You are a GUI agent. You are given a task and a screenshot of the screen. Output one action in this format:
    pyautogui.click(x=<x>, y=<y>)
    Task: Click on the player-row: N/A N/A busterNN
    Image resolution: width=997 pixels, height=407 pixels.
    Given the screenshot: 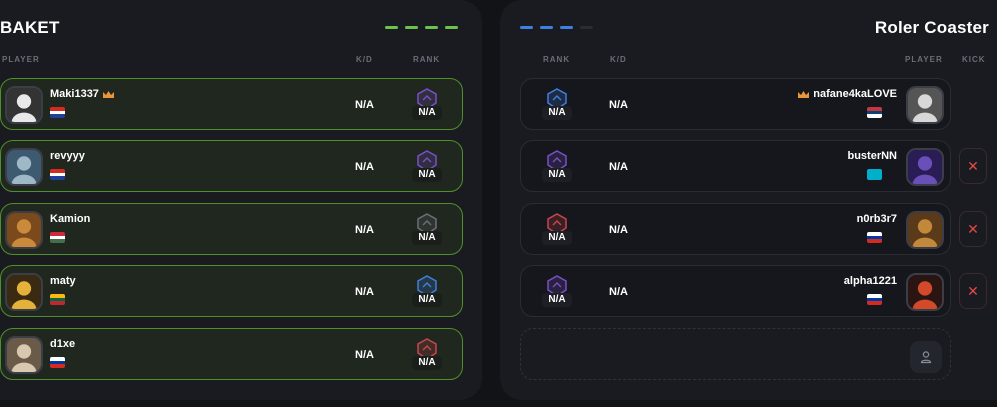 What is the action you would take?
    pyautogui.click(x=735, y=166)
    